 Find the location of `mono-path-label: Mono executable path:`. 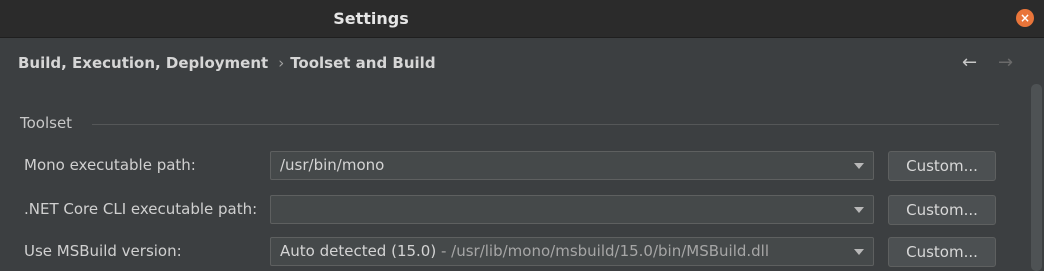

mono-path-label: Mono executable path: is located at coordinates (110, 165).